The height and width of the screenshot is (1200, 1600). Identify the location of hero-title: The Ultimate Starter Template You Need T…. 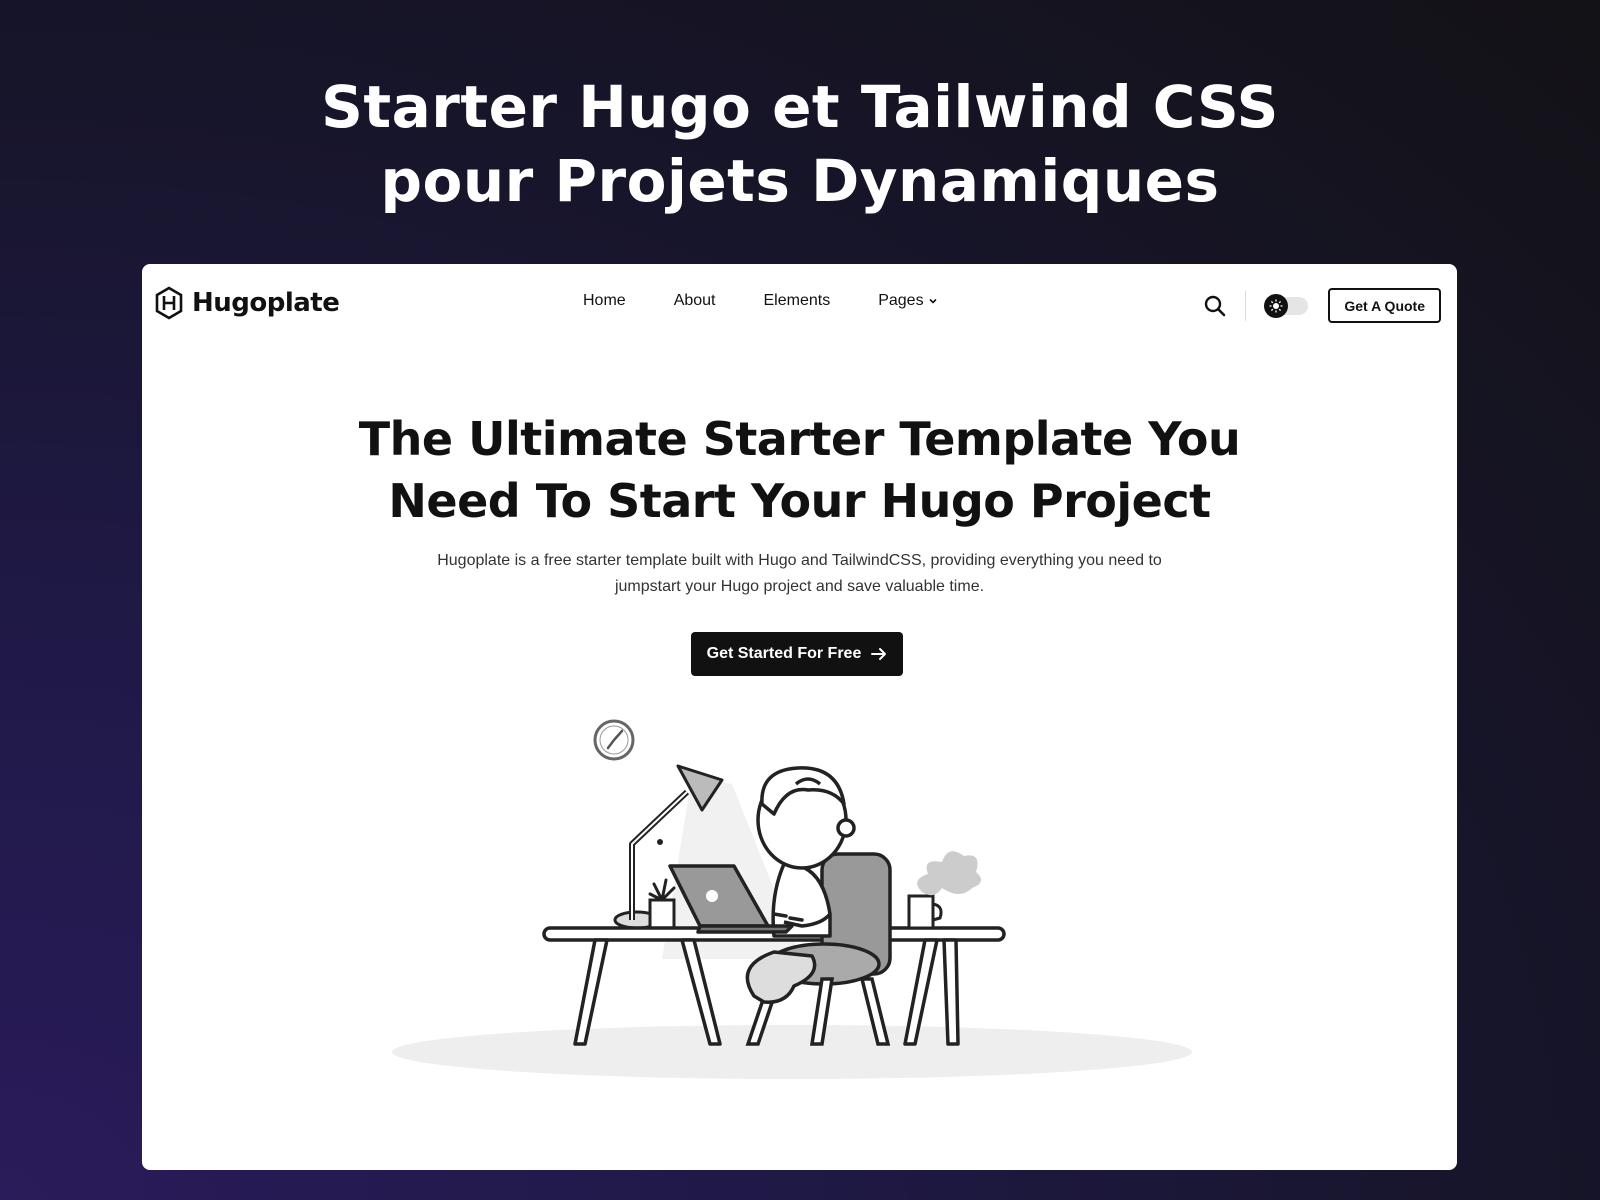
(799, 470).